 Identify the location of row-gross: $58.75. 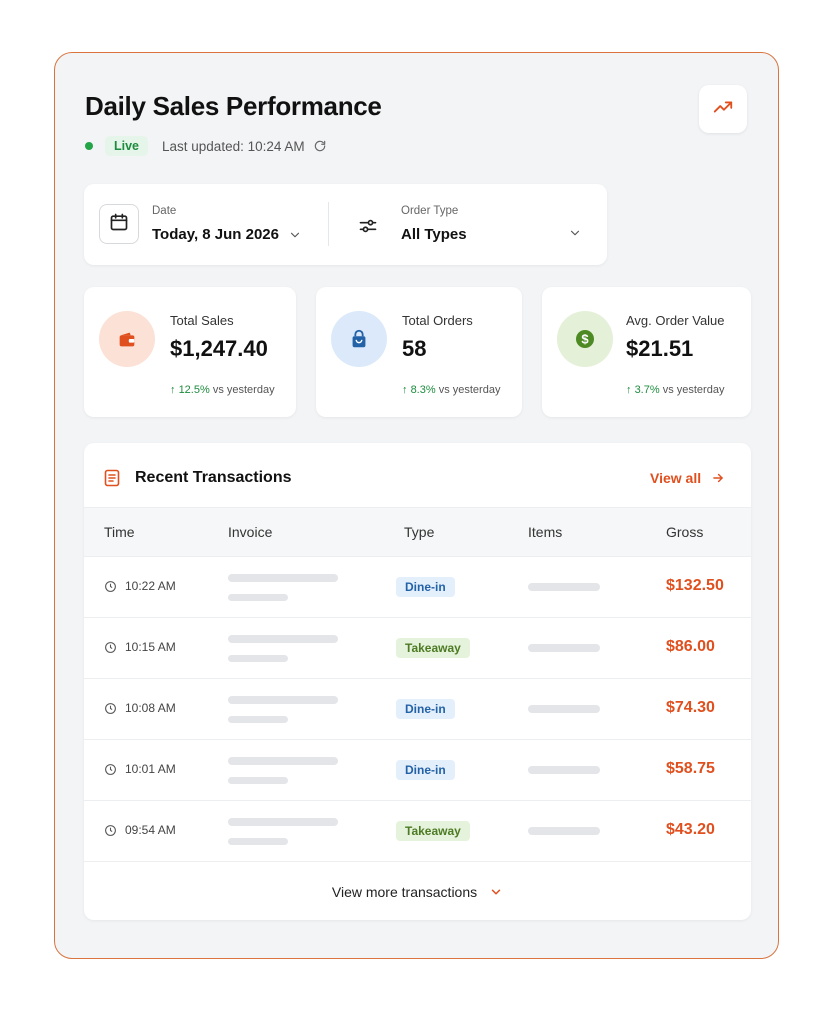
(690, 768).